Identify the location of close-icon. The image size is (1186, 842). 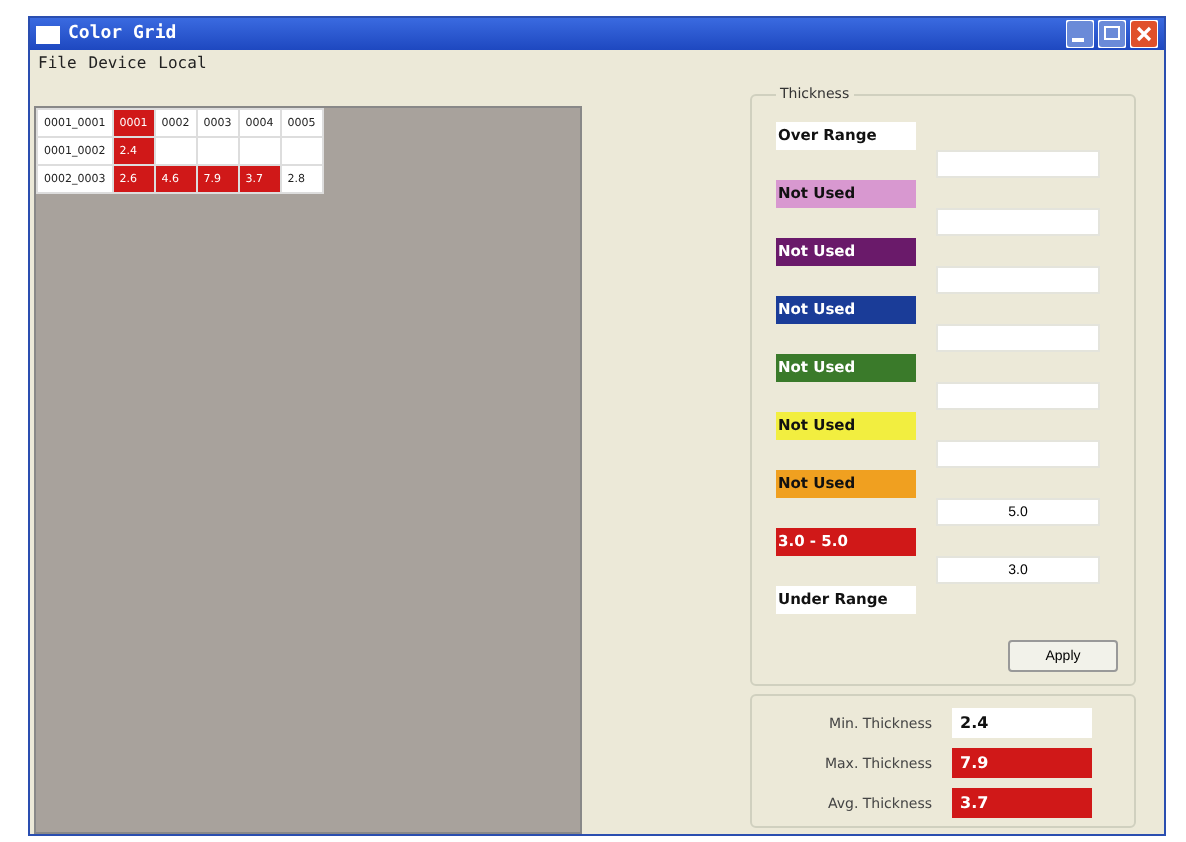
(1144, 34).